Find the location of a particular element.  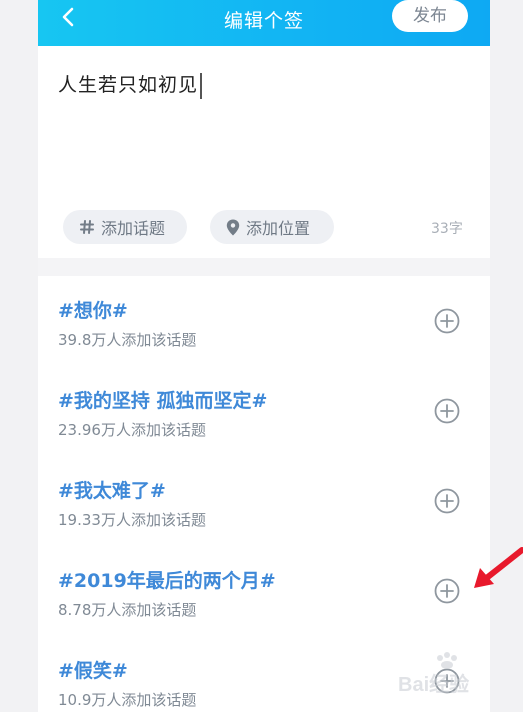

publish-button: 发布 is located at coordinates (430, 16).